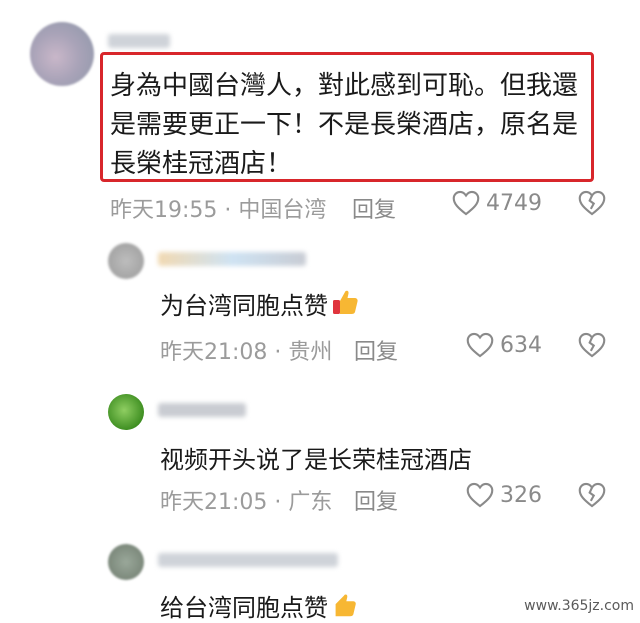  What do you see at coordinates (201, 164) in the screenshot?
I see `comment-text-line: 長榮桂冠酒店！` at bounding box center [201, 164].